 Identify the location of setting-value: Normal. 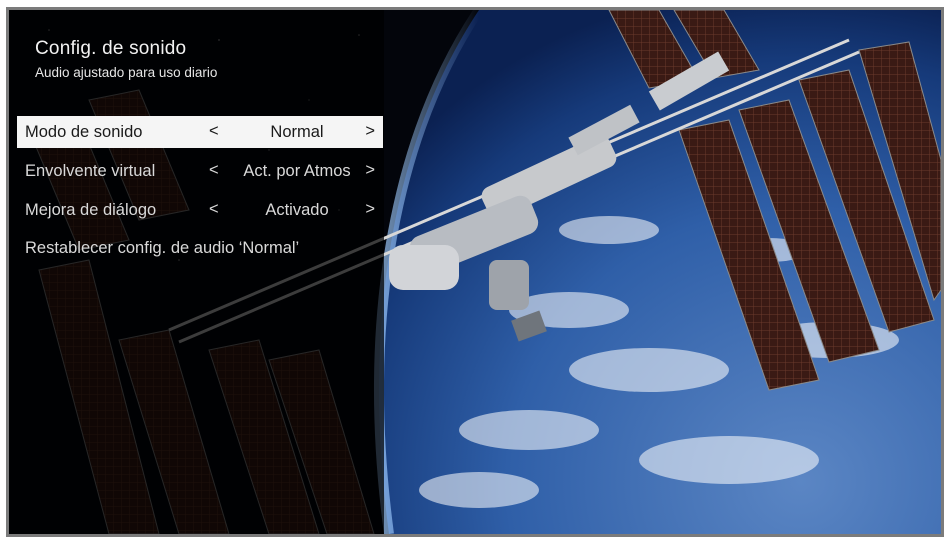
(297, 132).